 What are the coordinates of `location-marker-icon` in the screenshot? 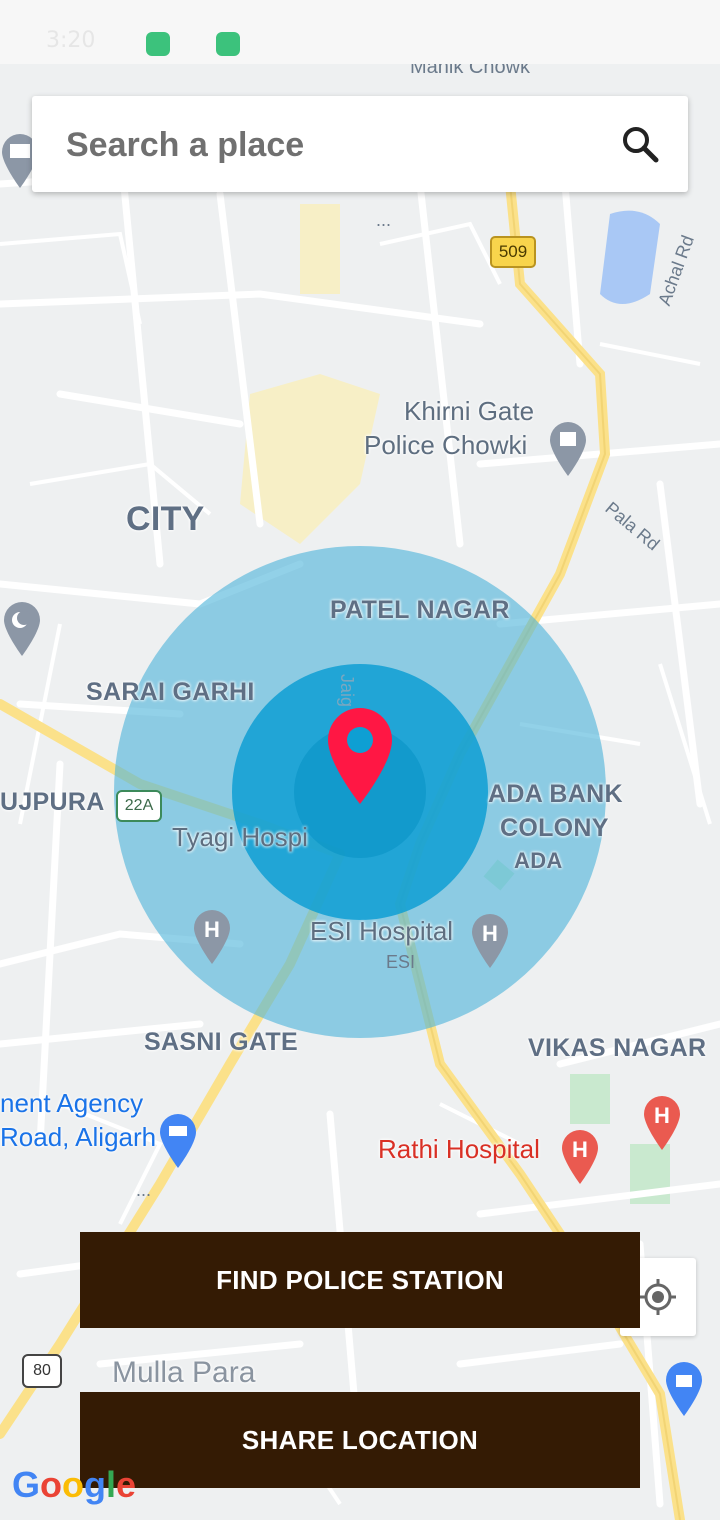 It's located at (360, 756).